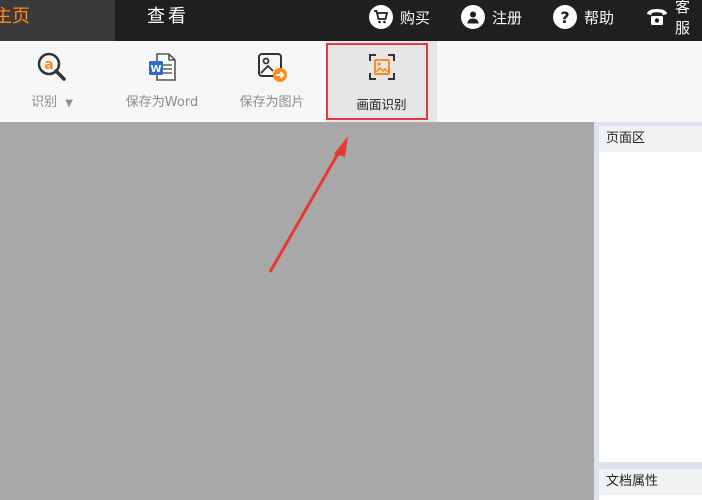  I want to click on right-side-panel: 页面区 文档属性, so click(648, 311).